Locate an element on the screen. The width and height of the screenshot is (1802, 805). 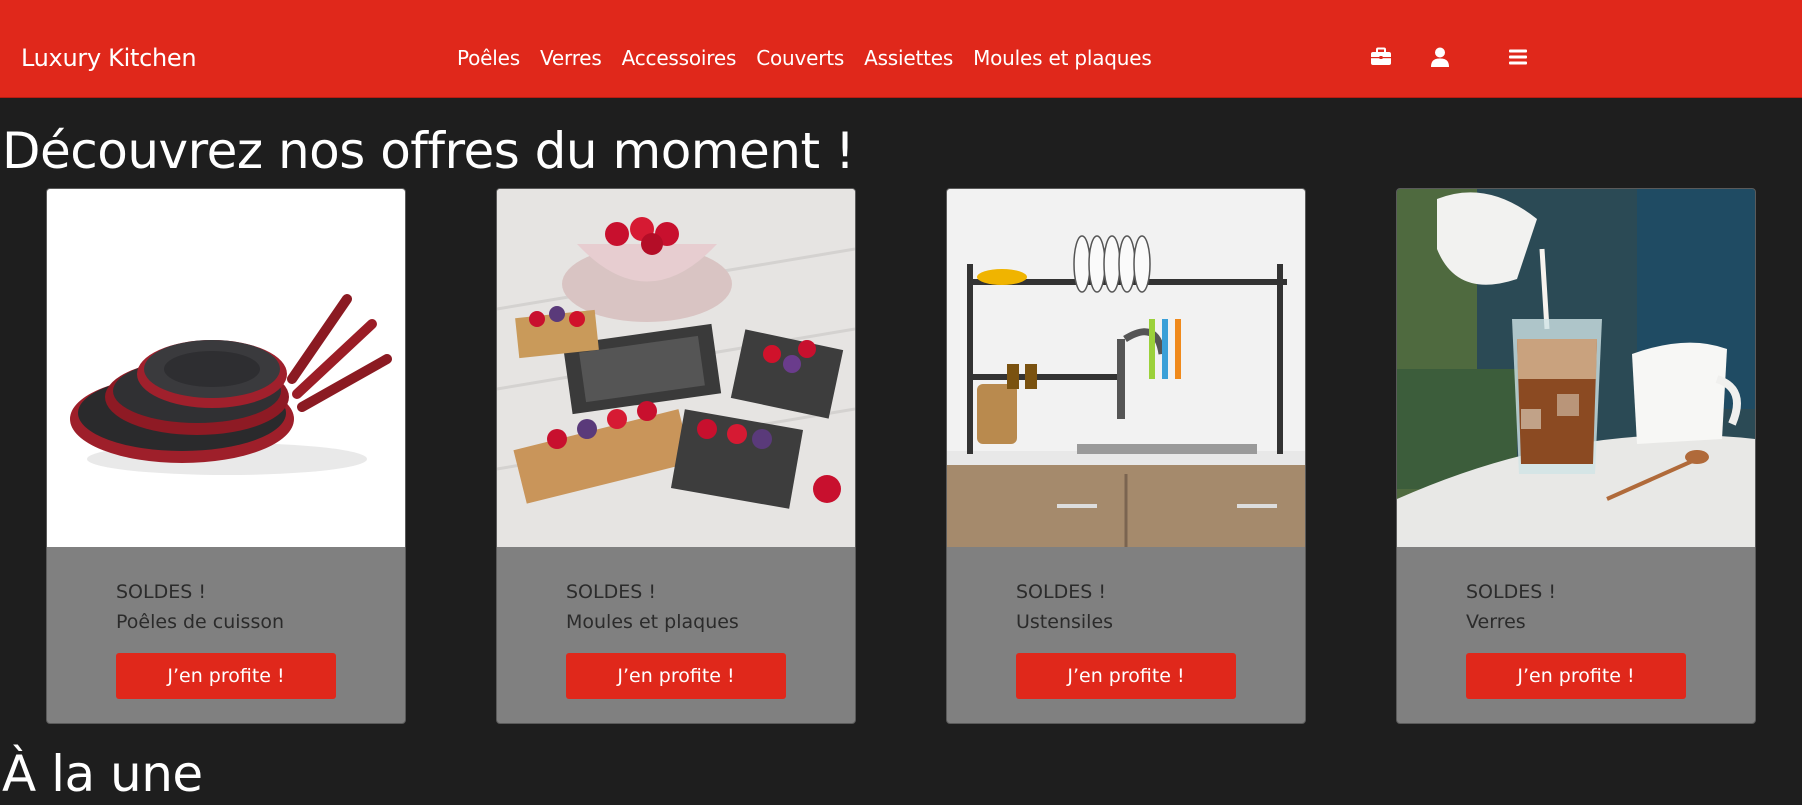
card-category: Verres is located at coordinates (1496, 622).